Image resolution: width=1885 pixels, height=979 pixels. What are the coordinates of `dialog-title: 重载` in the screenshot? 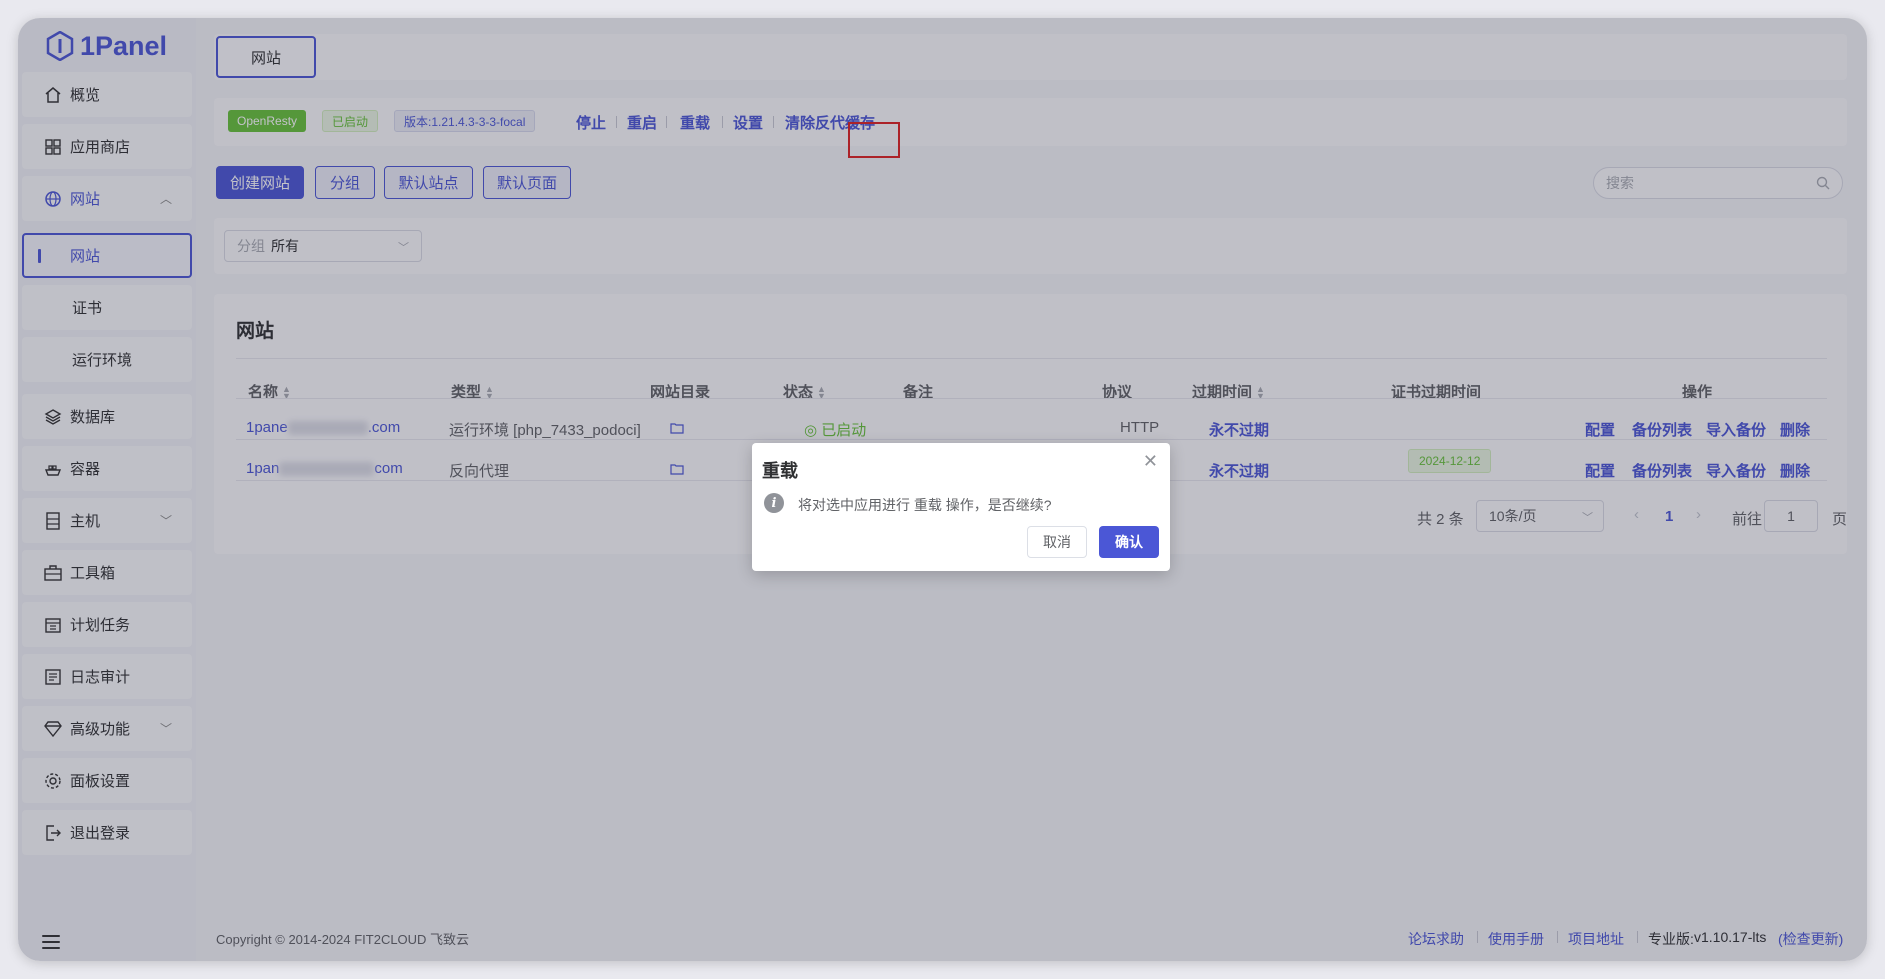 It's located at (780, 471).